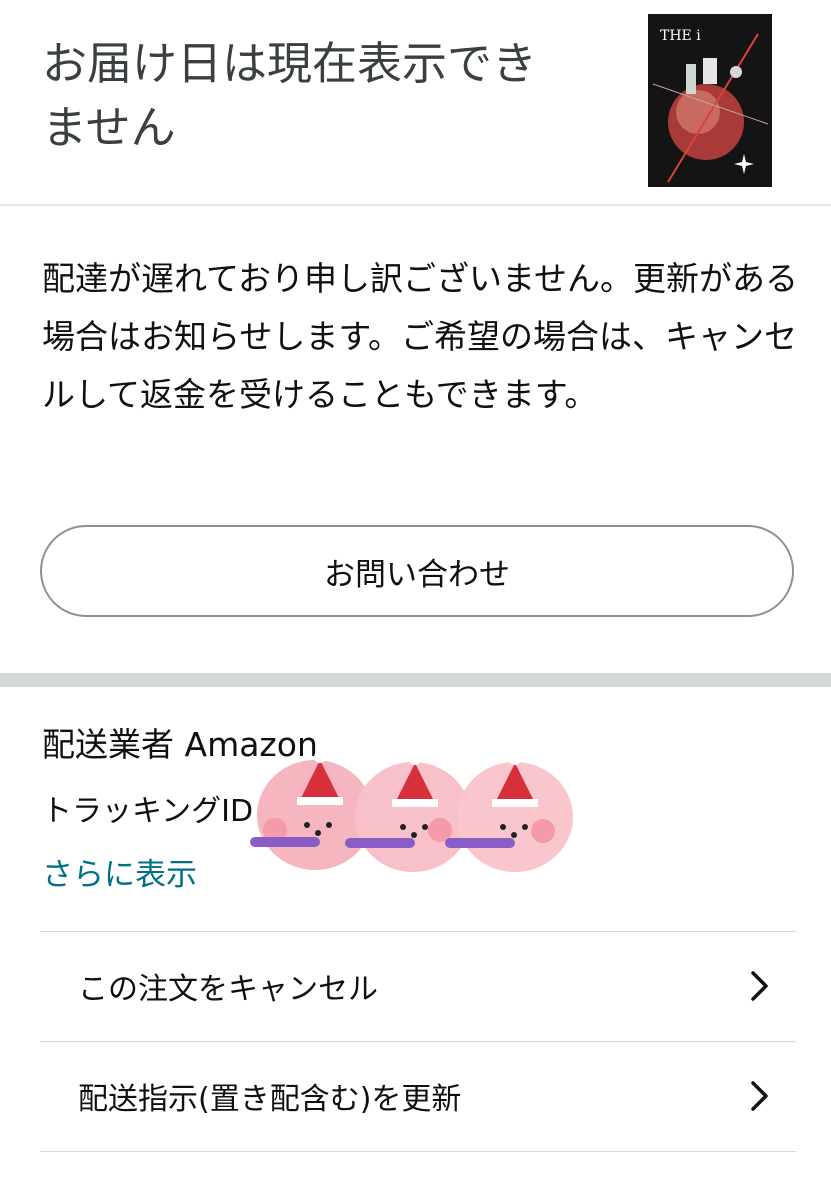  What do you see at coordinates (148, 811) in the screenshot?
I see `tracking-id-label: トラッキングID` at bounding box center [148, 811].